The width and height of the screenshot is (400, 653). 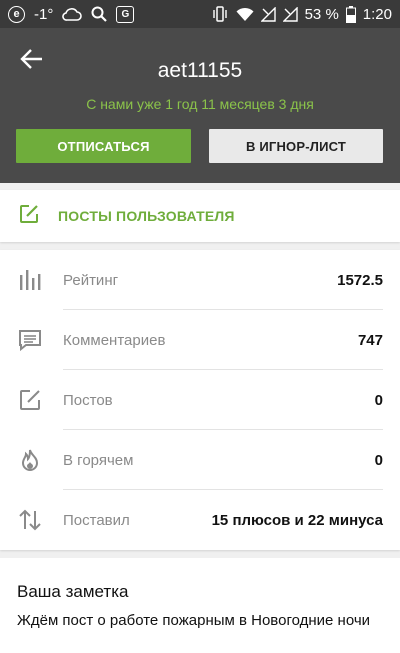 What do you see at coordinates (268, 14) in the screenshot?
I see `signal-icon` at bounding box center [268, 14].